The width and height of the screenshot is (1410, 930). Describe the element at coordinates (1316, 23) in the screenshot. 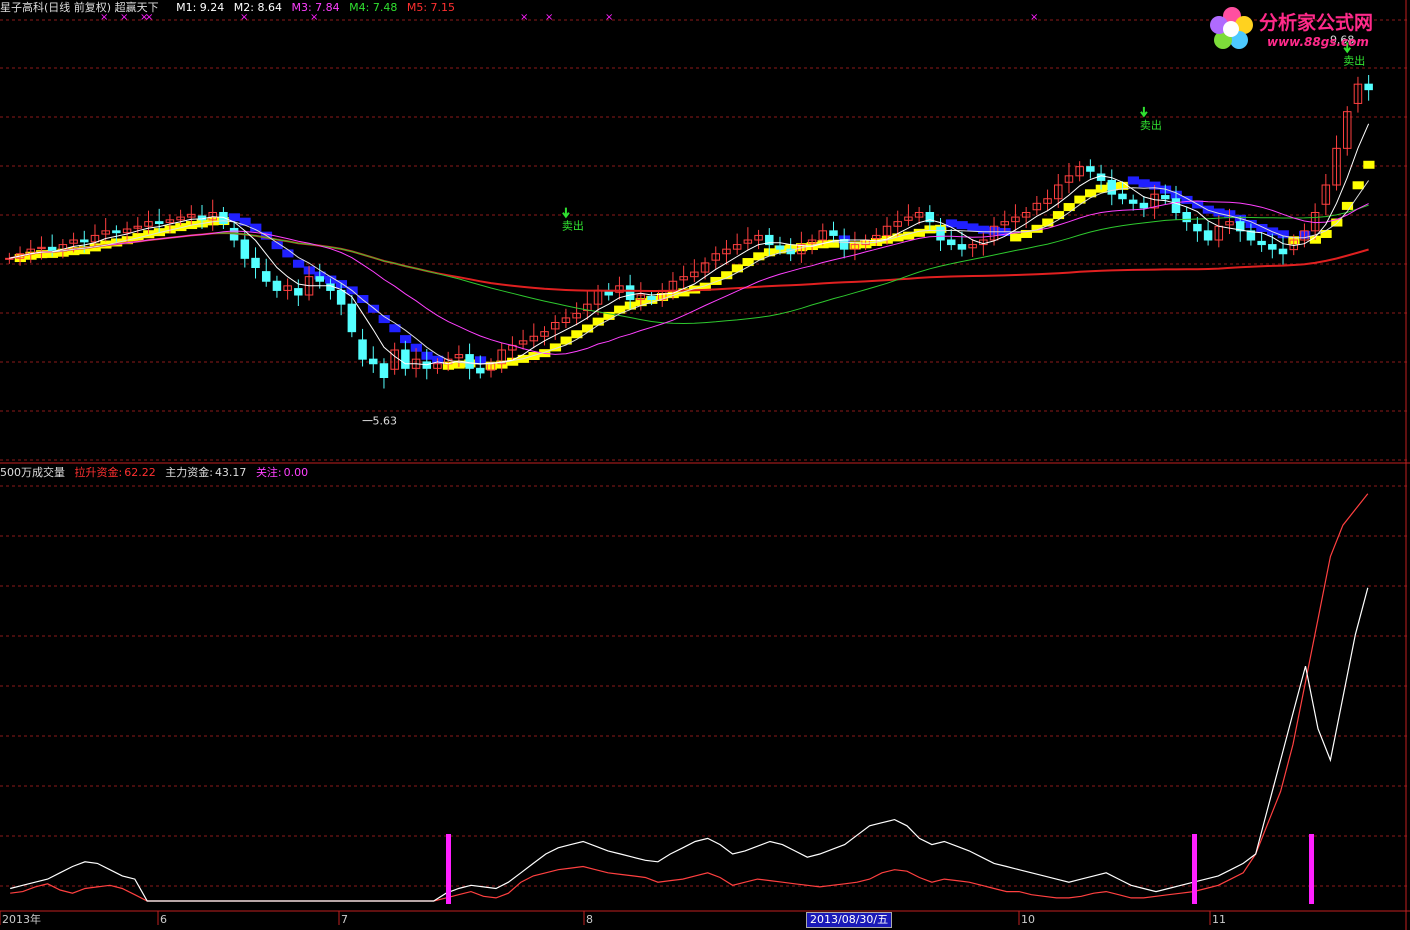

I see `logo-text: 分析家公式网` at that location.